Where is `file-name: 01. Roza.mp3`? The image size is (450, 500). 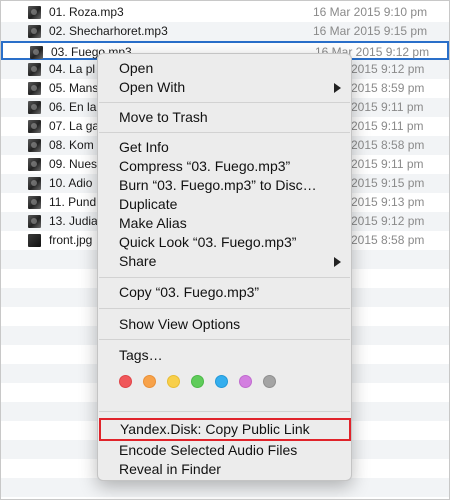 file-name: 01. Roza.mp3 is located at coordinates (86, 12).